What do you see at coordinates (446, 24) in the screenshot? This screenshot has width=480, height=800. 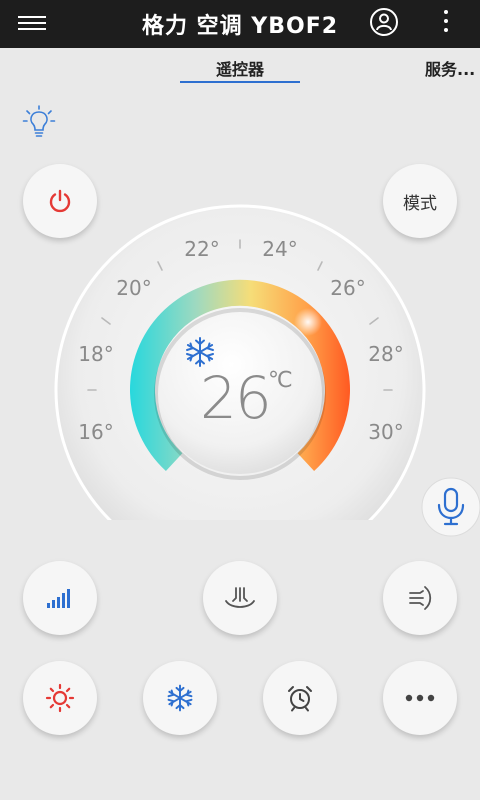 I see `more-vert-icon` at bounding box center [446, 24].